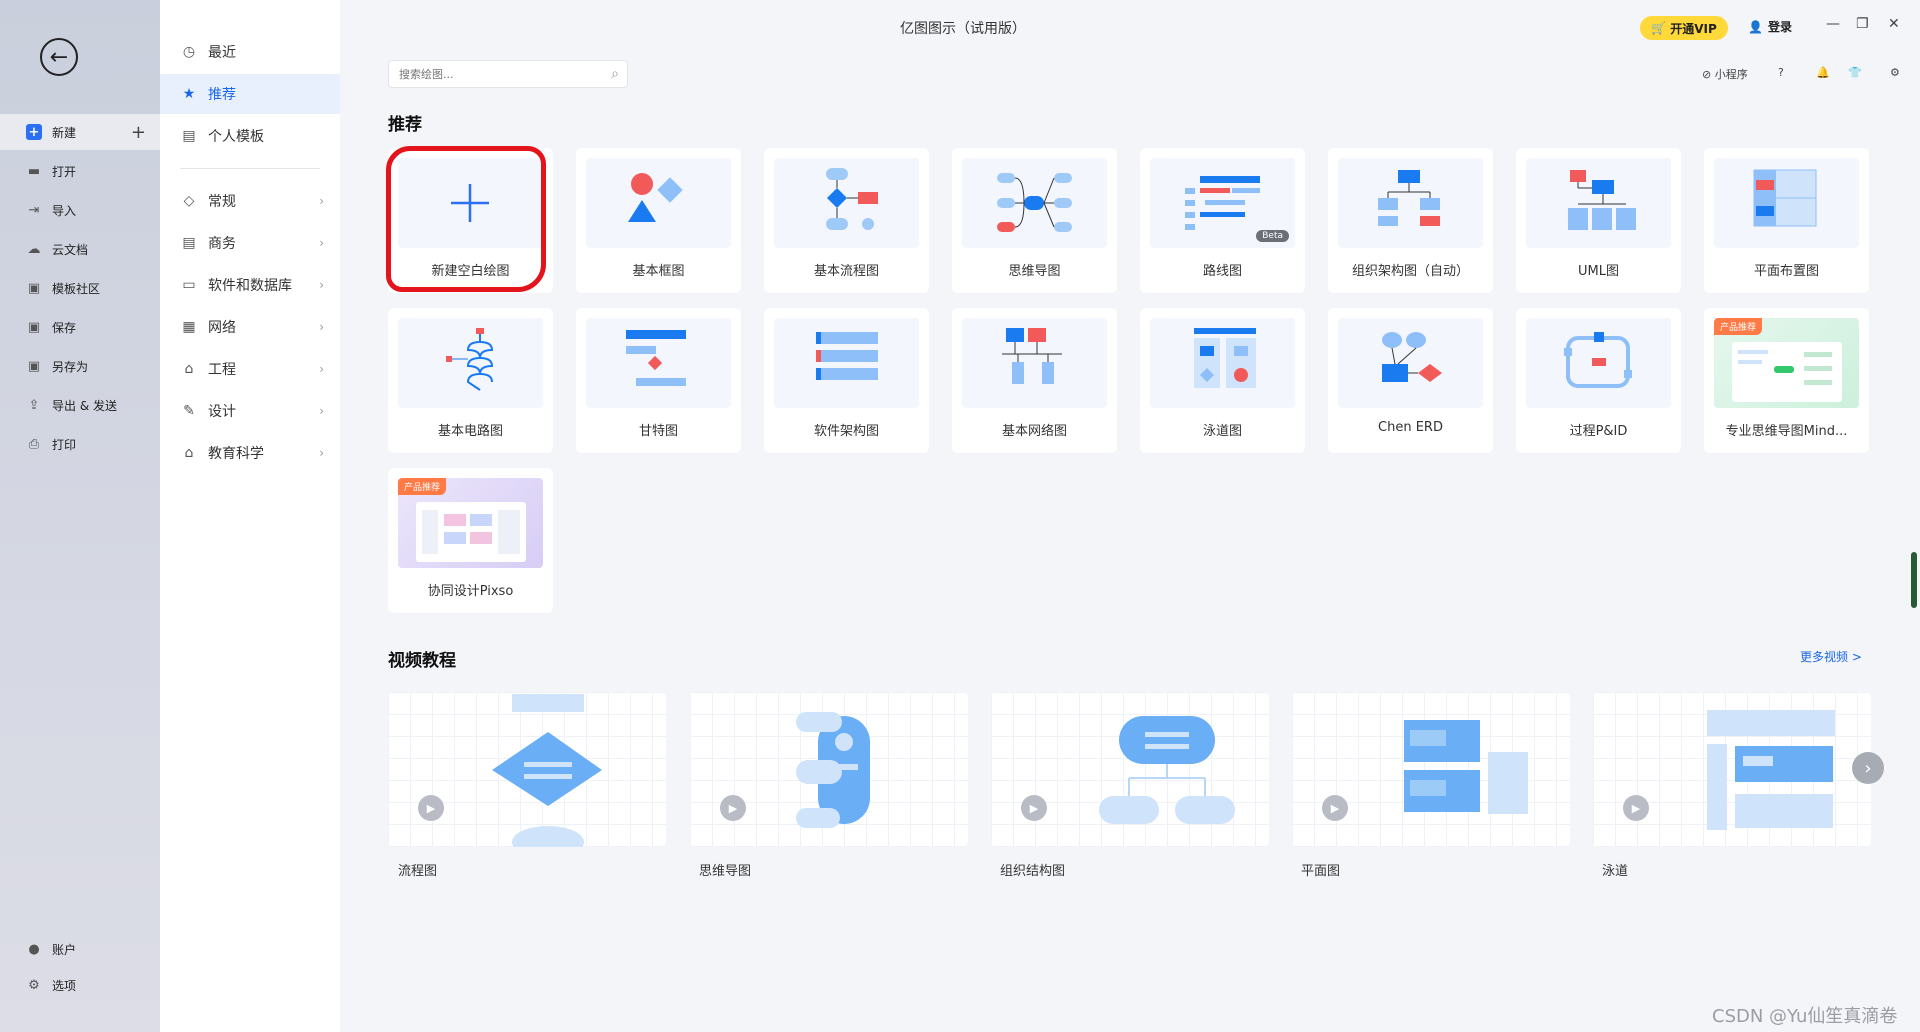 The image size is (1920, 1032). What do you see at coordinates (250, 243) in the screenshot?
I see `category-business: ▤ 商务 ›` at bounding box center [250, 243].